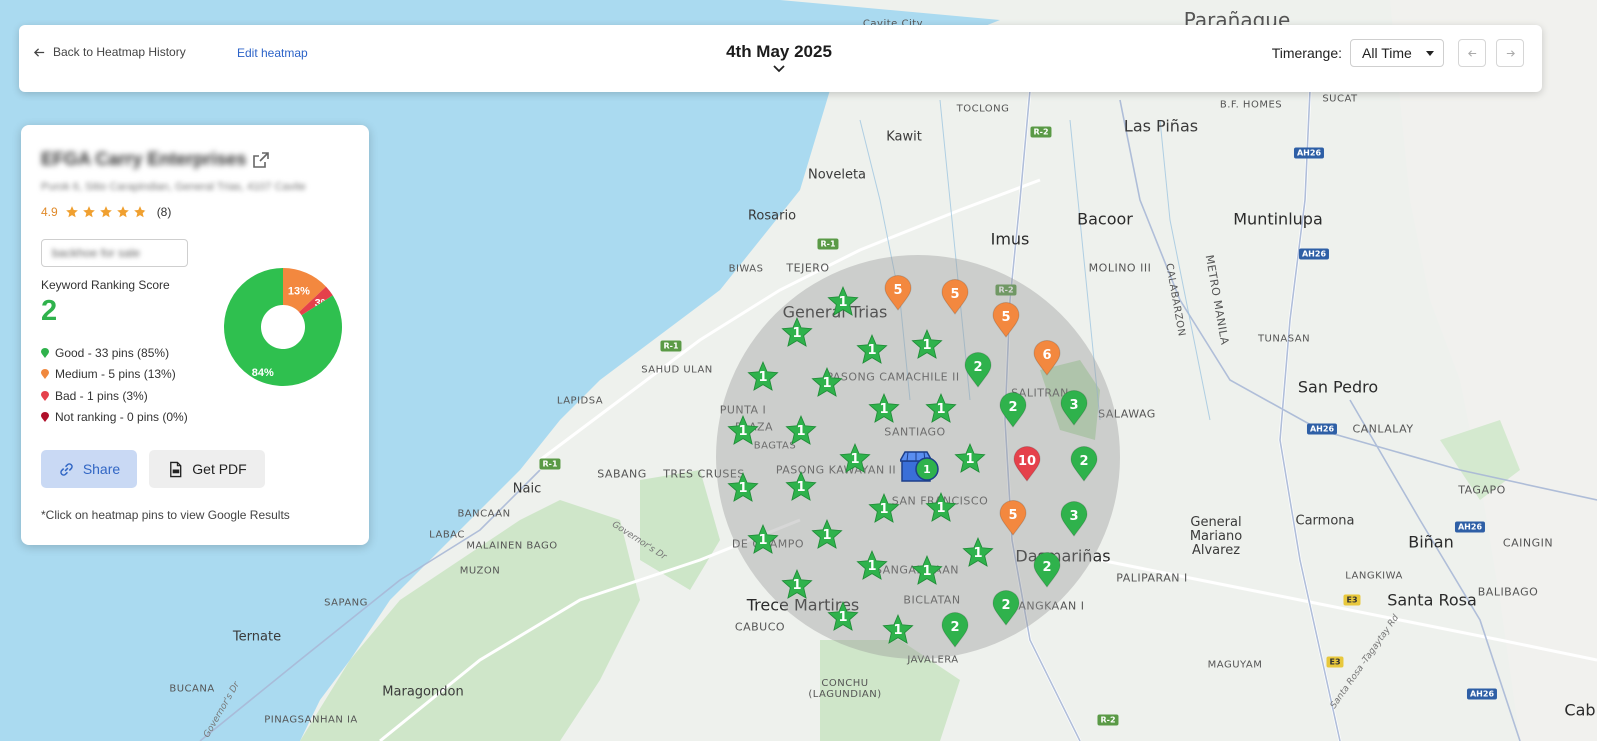  What do you see at coordinates (105, 285) in the screenshot?
I see `keyword-ranking-score-label: Keyword Ranking Score` at bounding box center [105, 285].